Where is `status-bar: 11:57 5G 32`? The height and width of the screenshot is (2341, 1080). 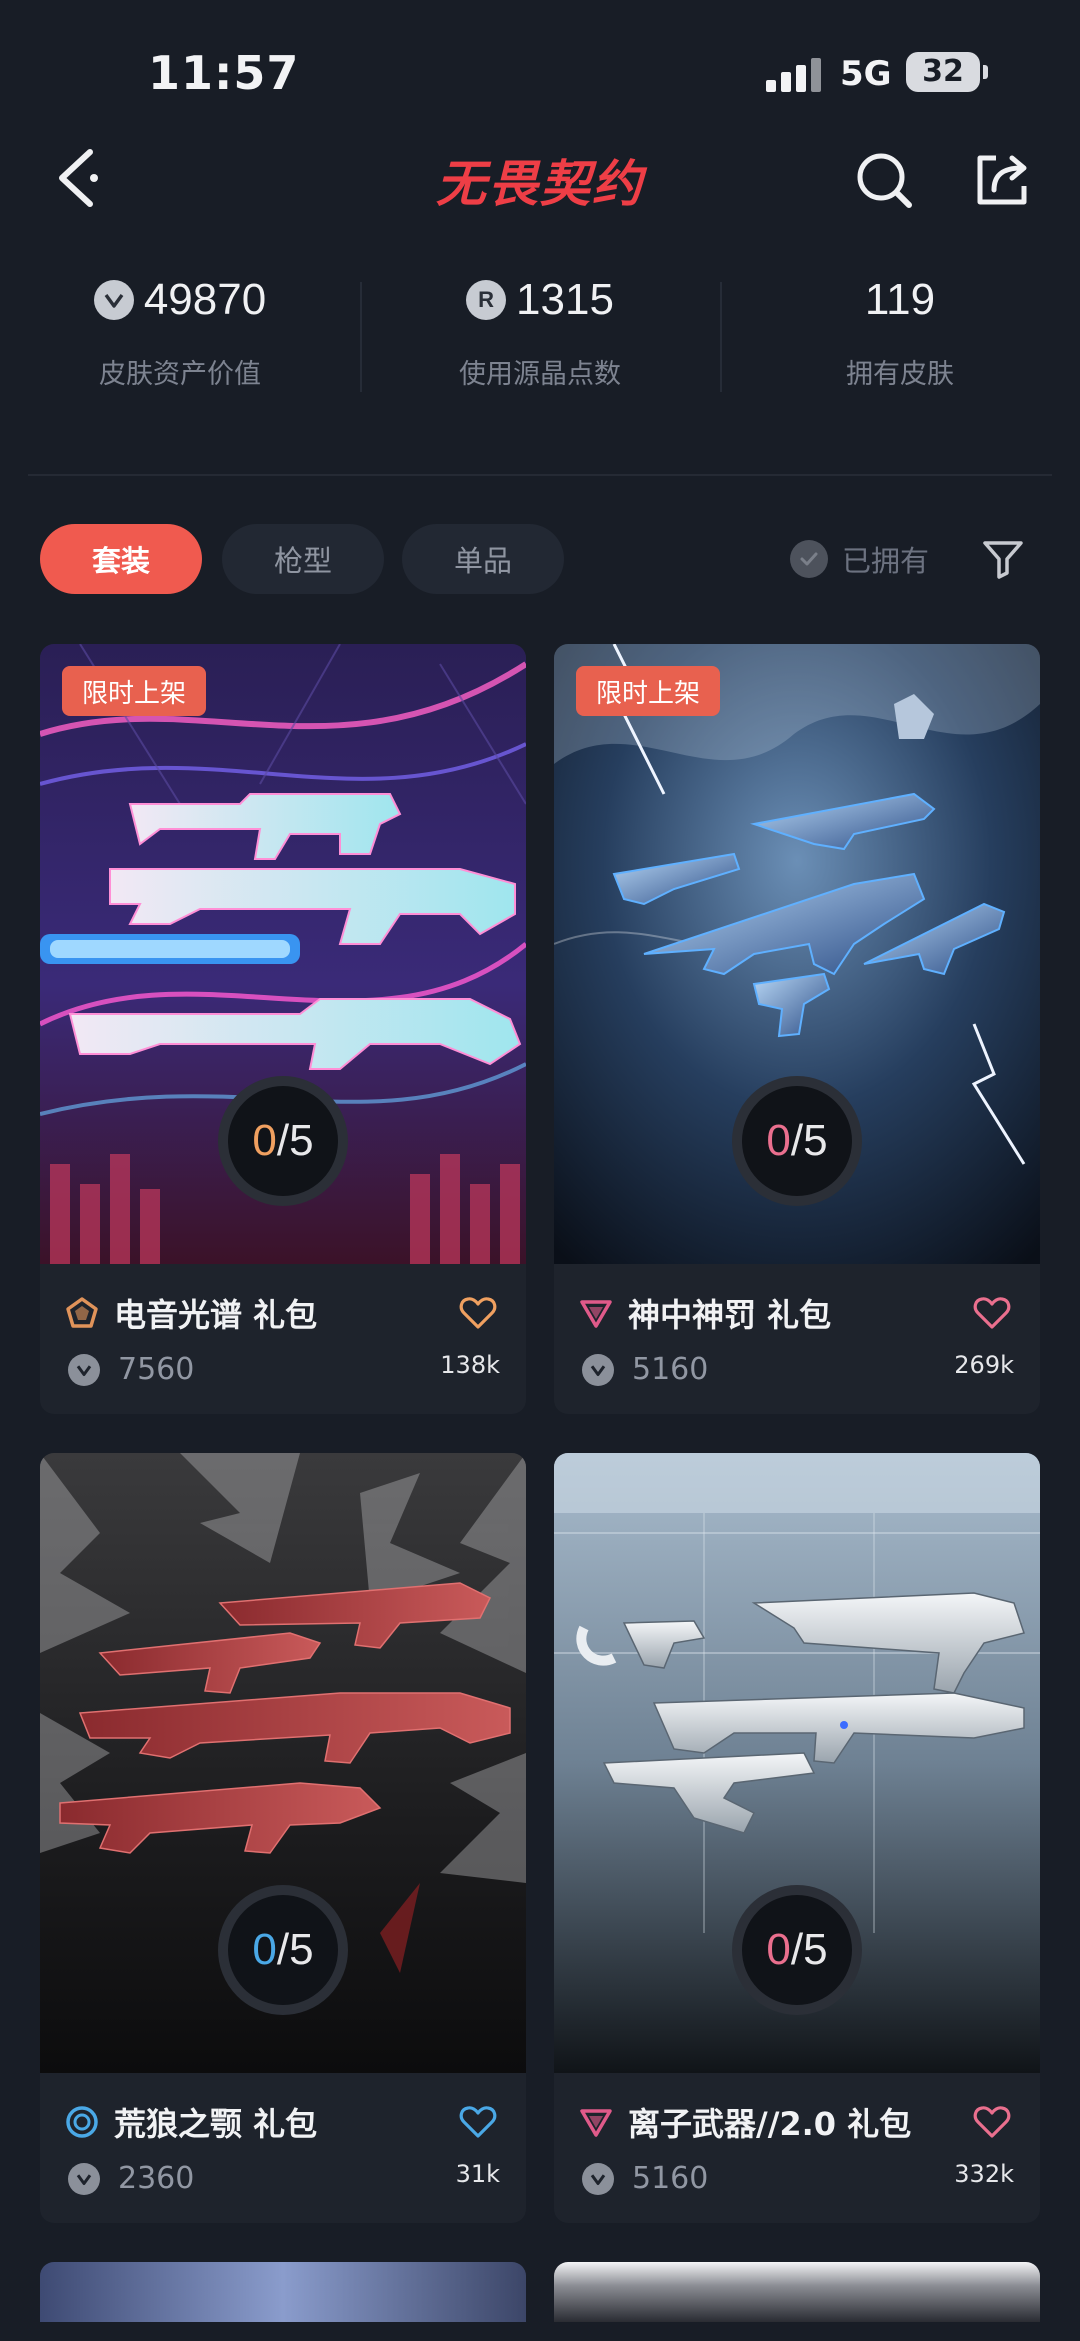 status-bar: 11:57 5G 32 is located at coordinates (540, 70).